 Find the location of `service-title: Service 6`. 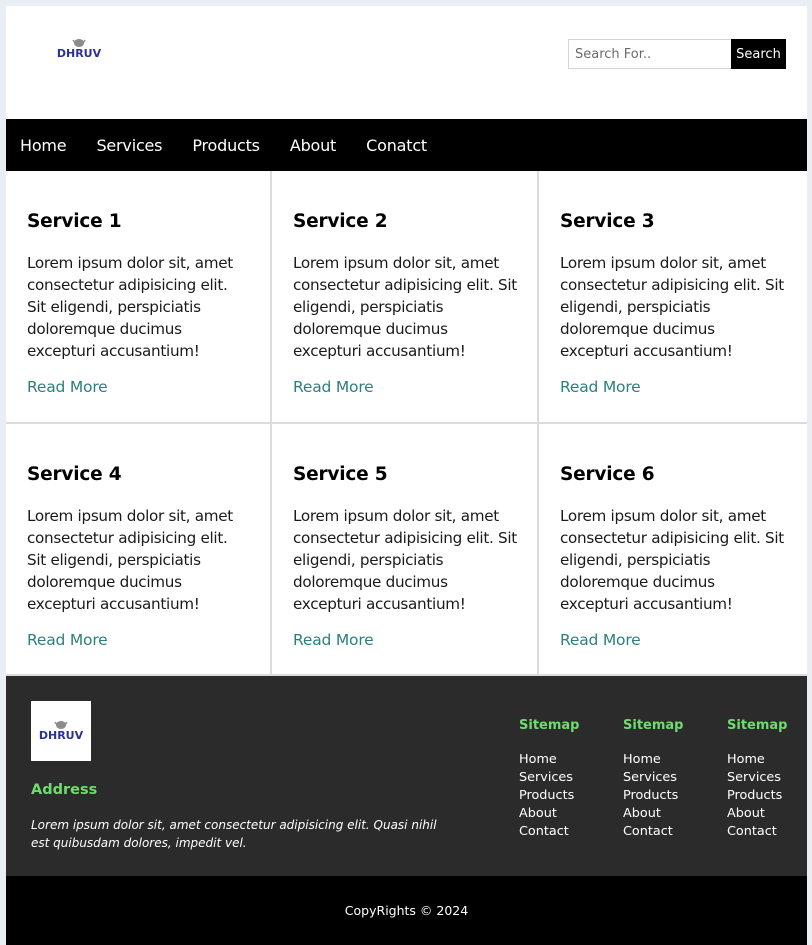

service-title: Service 6 is located at coordinates (607, 474).